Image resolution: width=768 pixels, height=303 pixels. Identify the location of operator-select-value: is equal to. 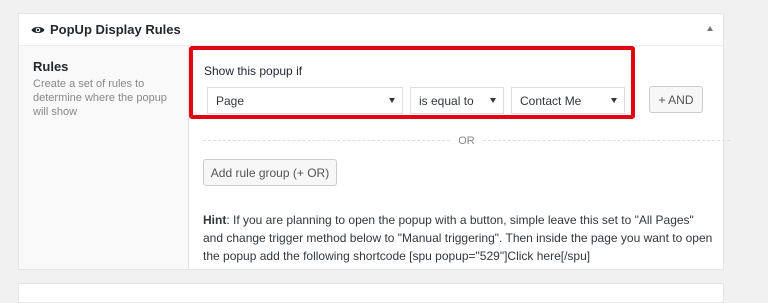
(446, 100).